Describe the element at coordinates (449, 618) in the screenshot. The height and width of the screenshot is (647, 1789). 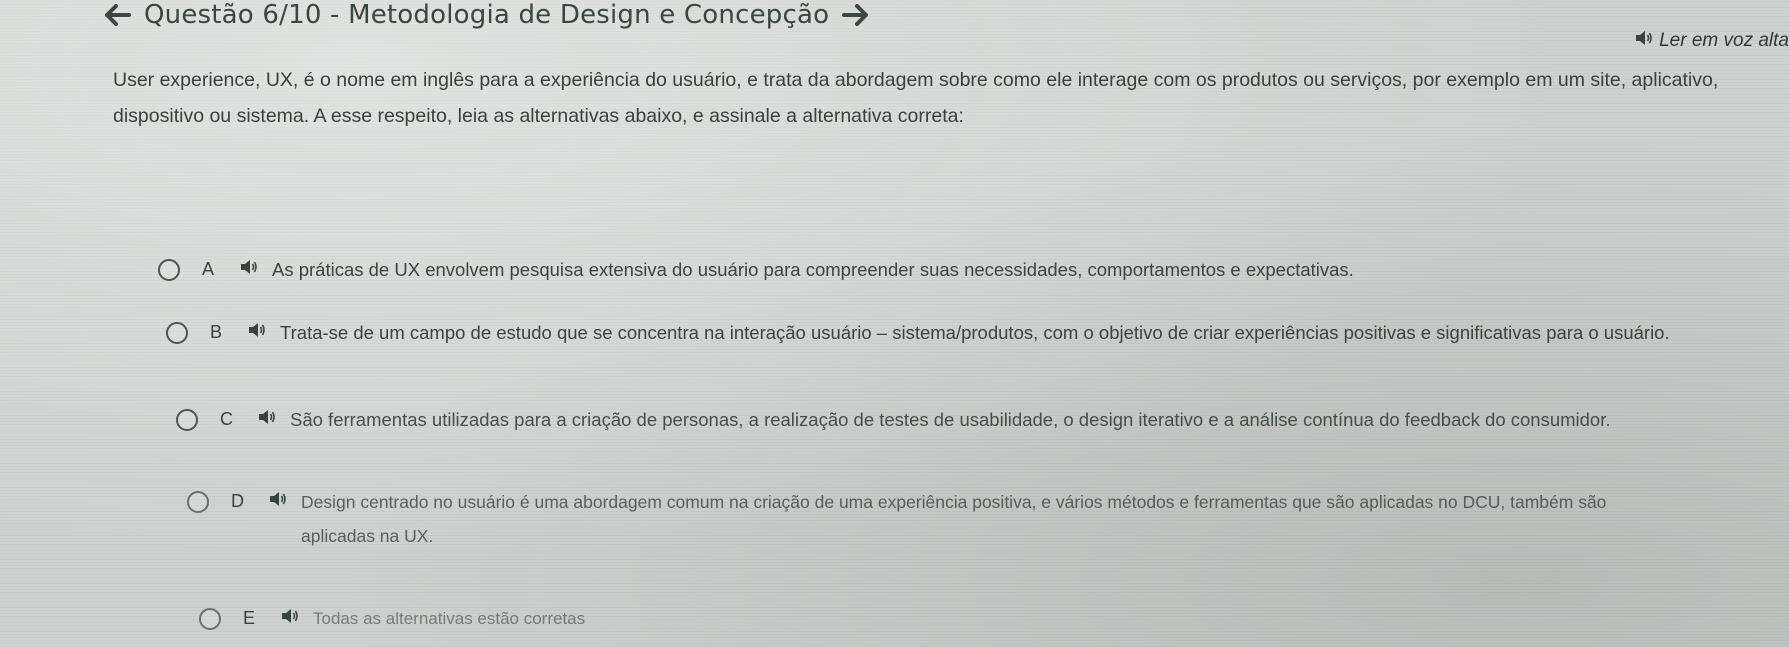
I see `option-e-text: Todas as alternativas estão corretas` at that location.